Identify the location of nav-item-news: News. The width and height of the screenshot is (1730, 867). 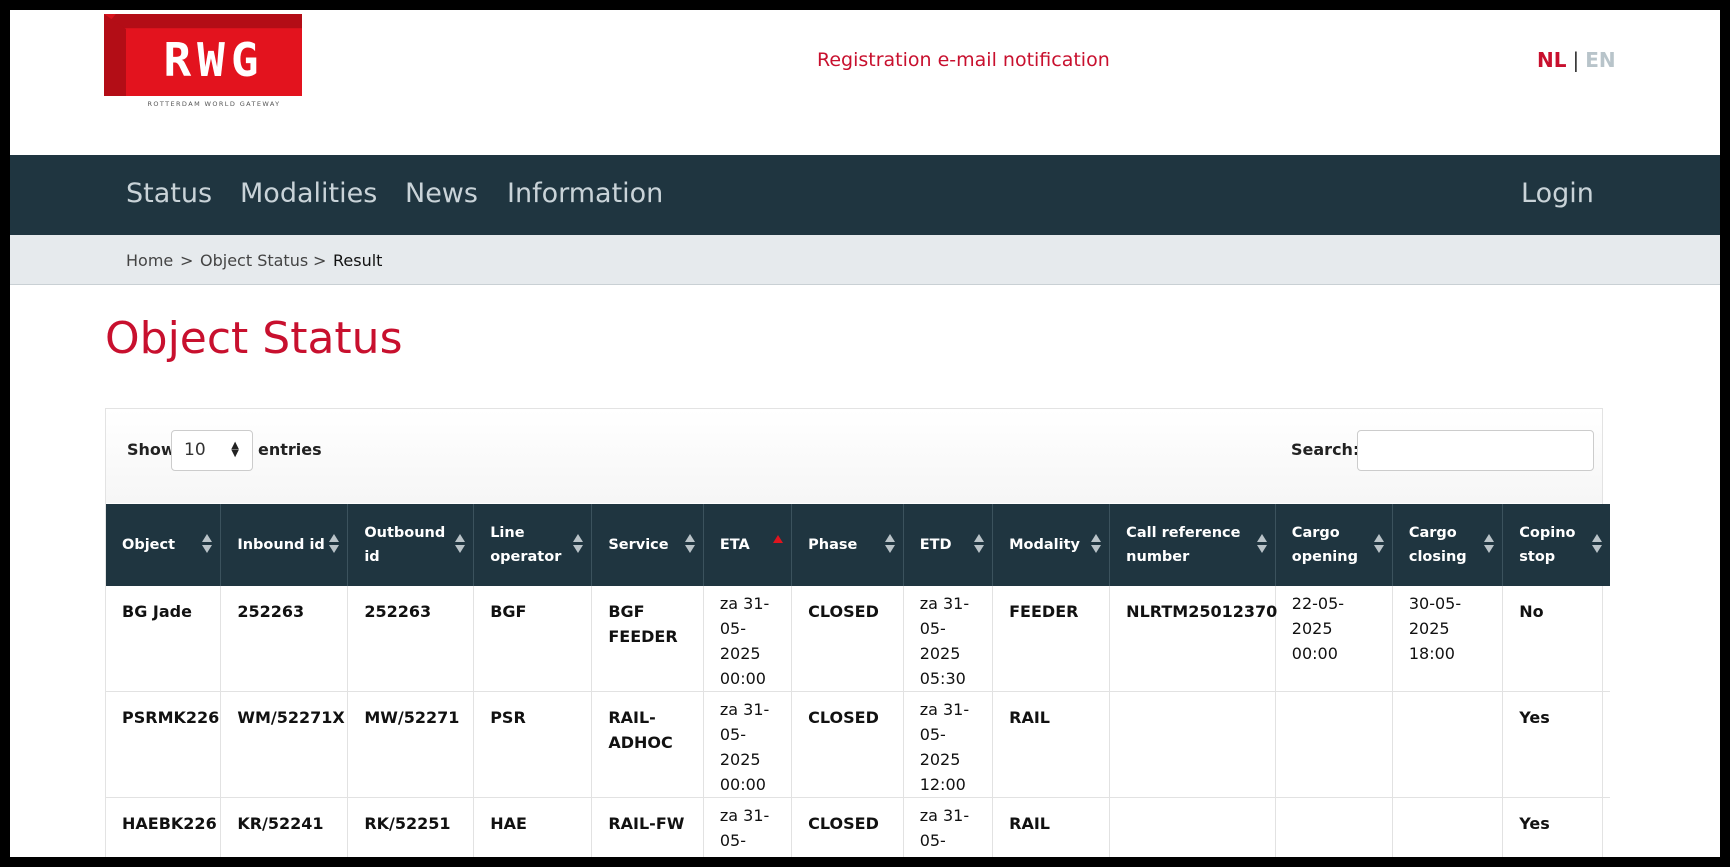
(441, 193).